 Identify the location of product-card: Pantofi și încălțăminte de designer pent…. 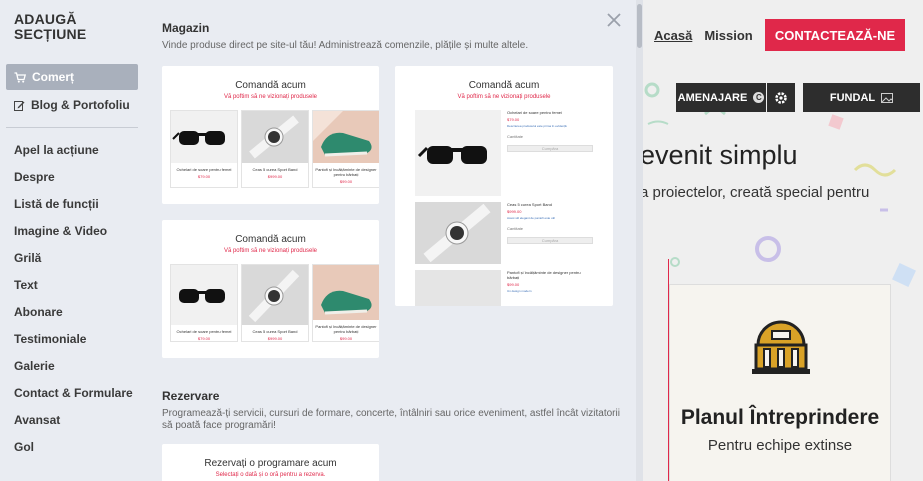
(345, 303).